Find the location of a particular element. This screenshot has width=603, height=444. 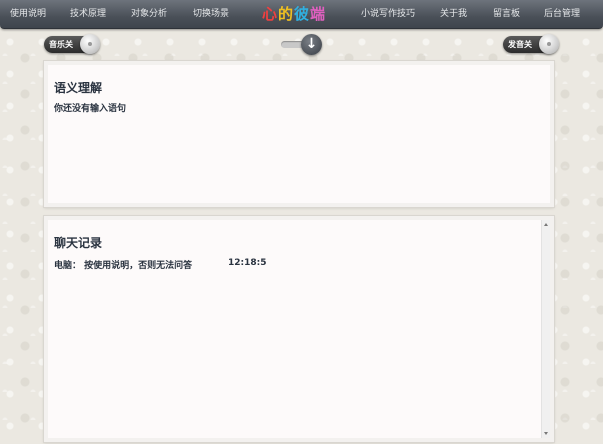

scroll-up-icon is located at coordinates (546, 224).